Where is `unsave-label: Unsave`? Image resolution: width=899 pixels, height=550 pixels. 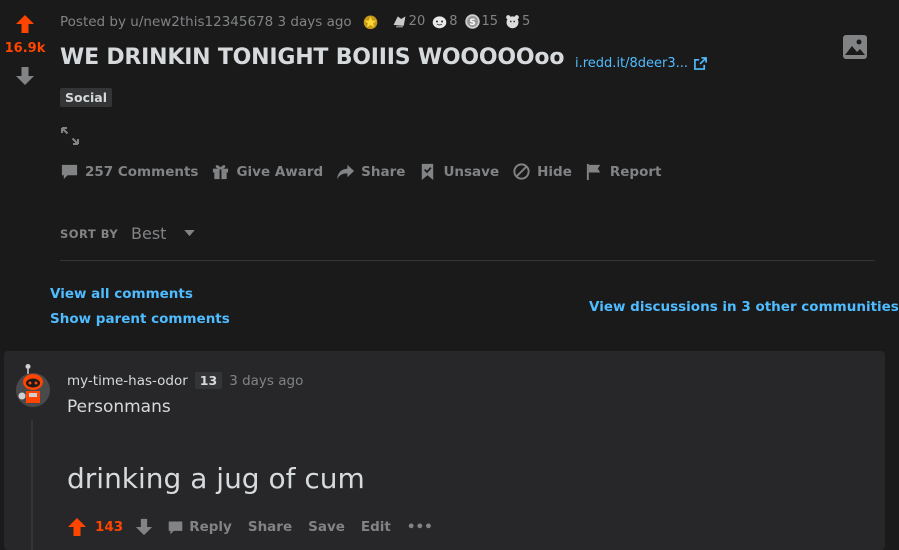
unsave-label: Unsave is located at coordinates (471, 171).